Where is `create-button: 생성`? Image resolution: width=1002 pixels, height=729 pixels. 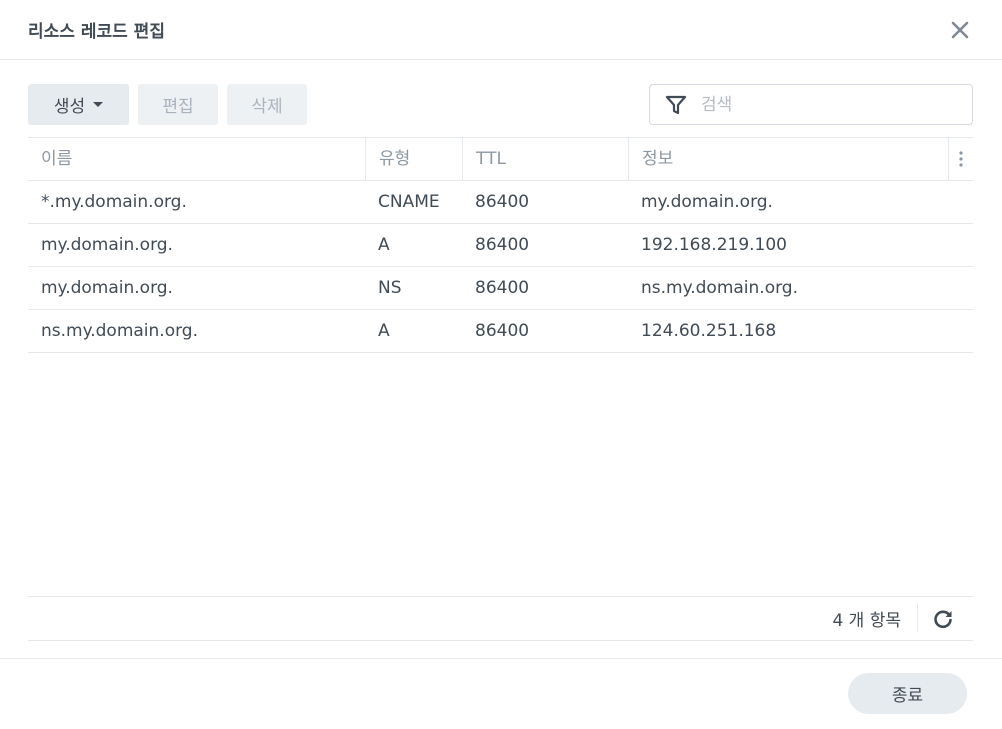 create-button: 생성 is located at coordinates (78, 104).